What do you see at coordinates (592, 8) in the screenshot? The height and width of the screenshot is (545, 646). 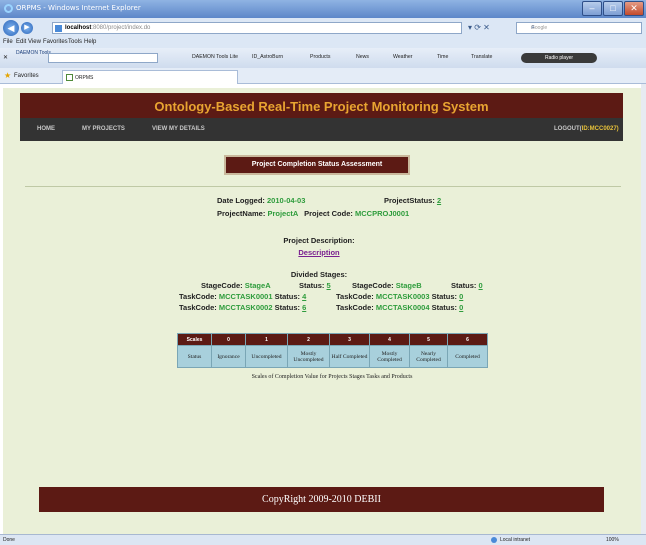 I see `minimize-button: –` at bounding box center [592, 8].